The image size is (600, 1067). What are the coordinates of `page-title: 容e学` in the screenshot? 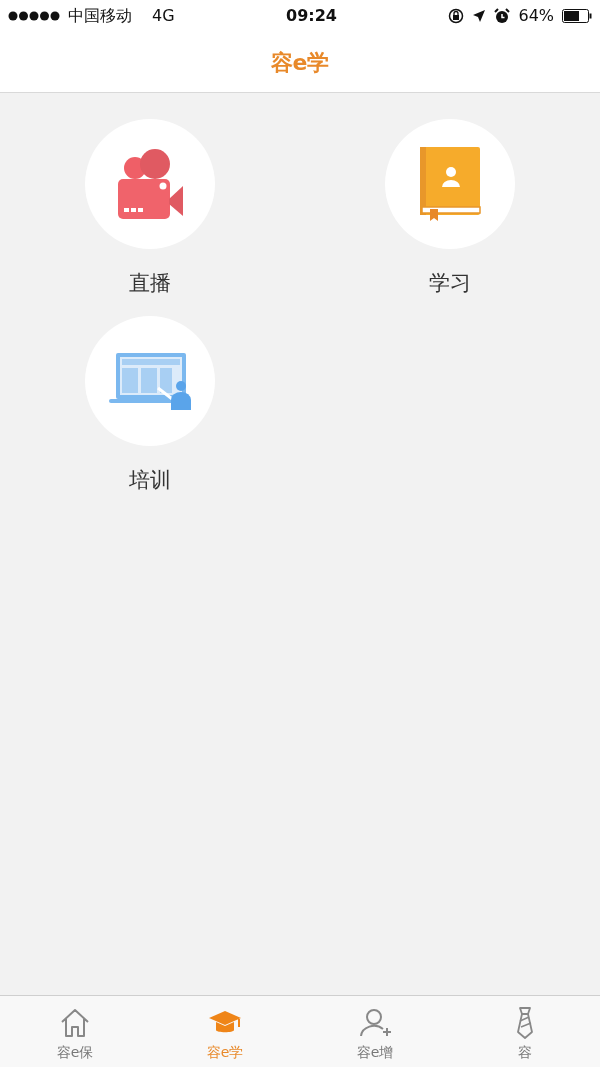 It's located at (300, 62).